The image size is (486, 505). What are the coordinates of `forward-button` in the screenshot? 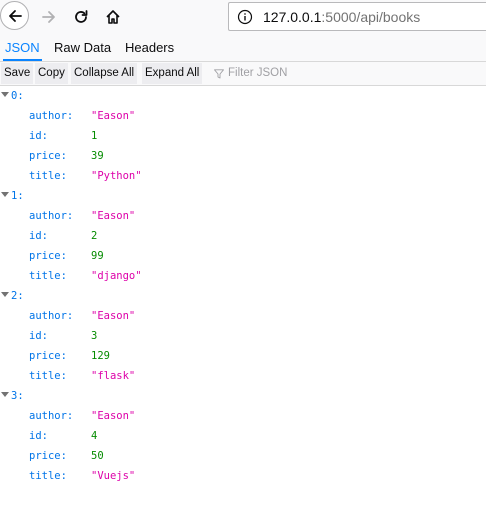 It's located at (49, 17).